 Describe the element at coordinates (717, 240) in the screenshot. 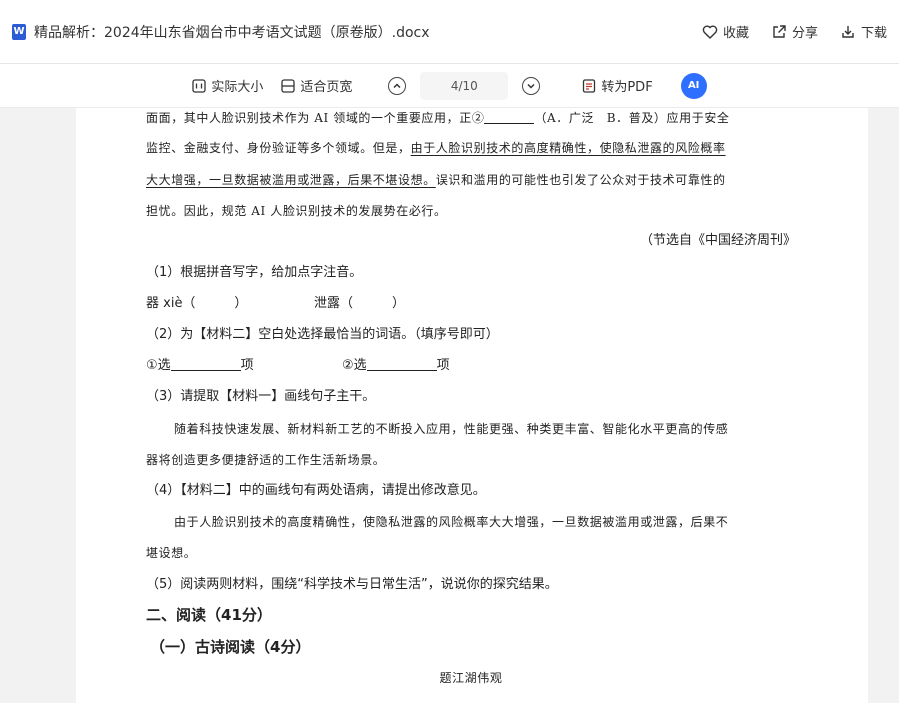

I see `source-citation: （节选自《中国经济周刊》` at that location.